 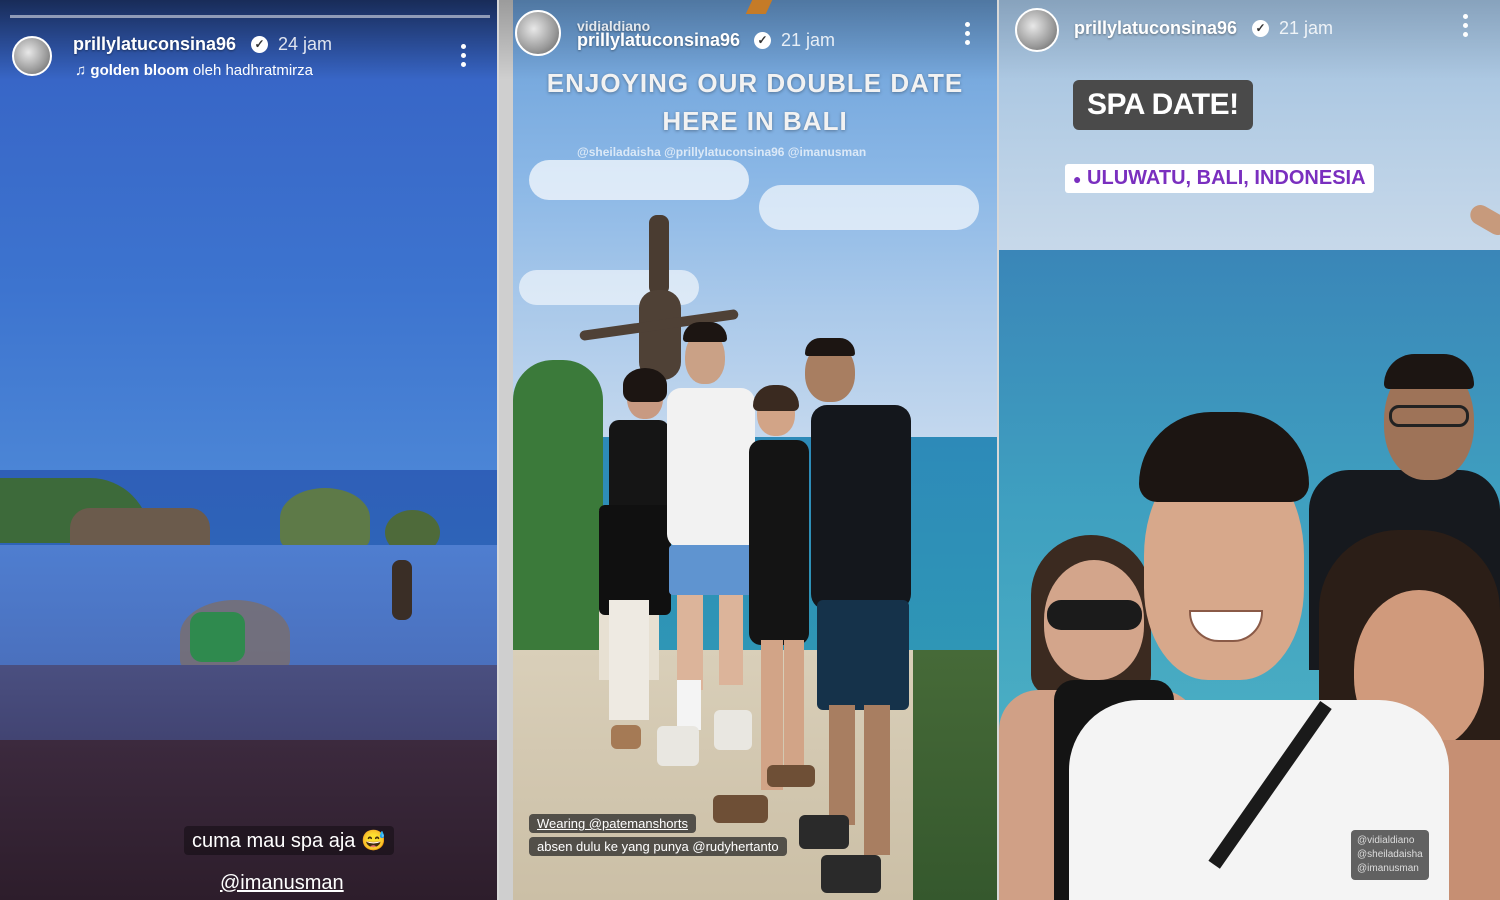 What do you see at coordinates (1163, 105) in the screenshot?
I see `spa-date-sticker: SPA DATE!` at bounding box center [1163, 105].